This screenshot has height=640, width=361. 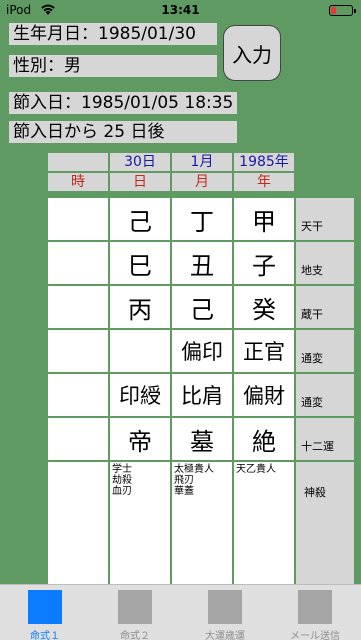 What do you see at coordinates (45, 635) in the screenshot?
I see `tab-label: 命式１` at bounding box center [45, 635].